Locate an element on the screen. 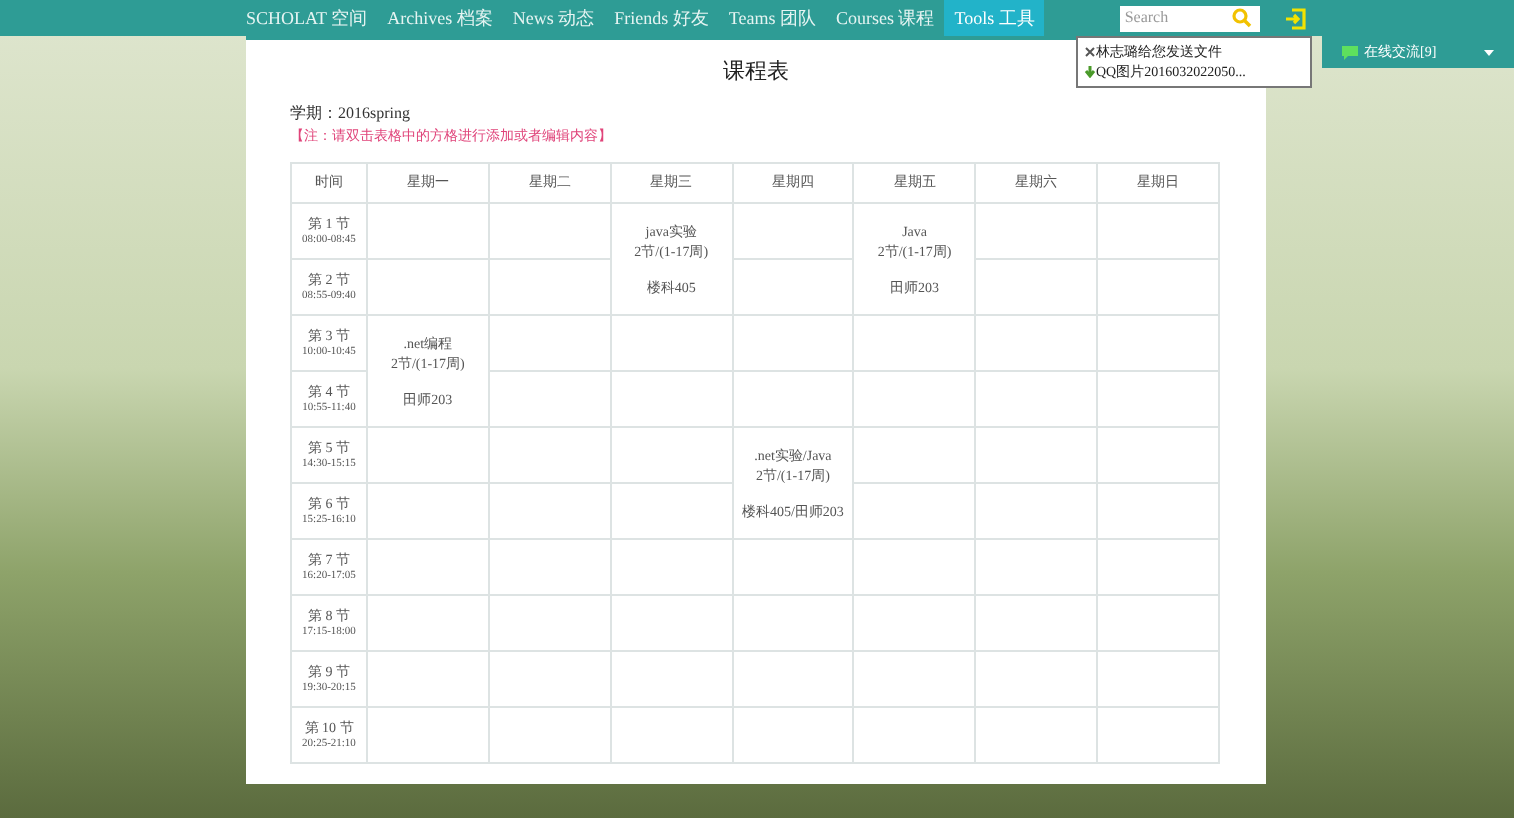  search-icon is located at coordinates (1242, 18).